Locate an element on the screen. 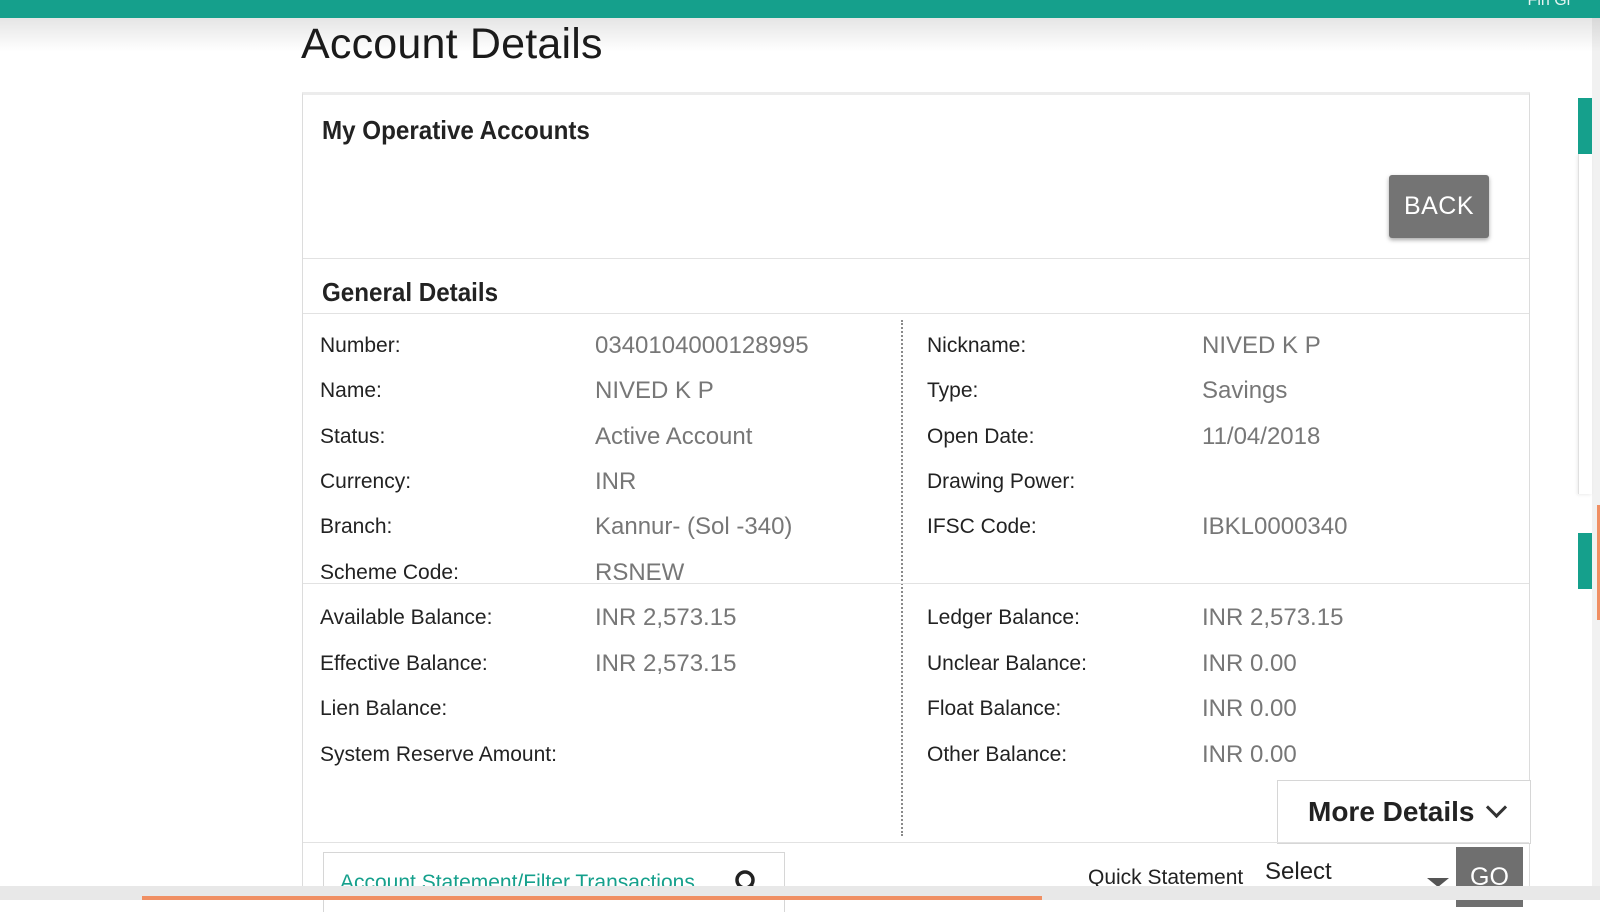 The image size is (1600, 912). field-label: Nickname: is located at coordinates (977, 345).